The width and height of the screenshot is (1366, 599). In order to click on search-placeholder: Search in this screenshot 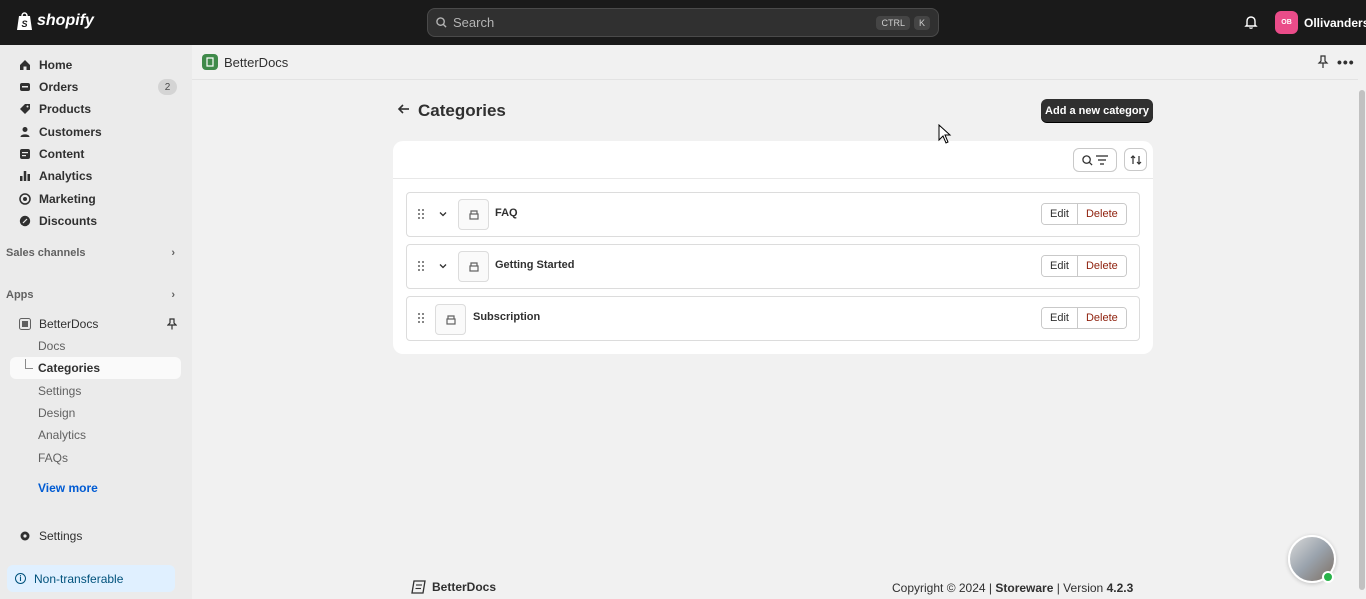, I will do `click(474, 22)`.